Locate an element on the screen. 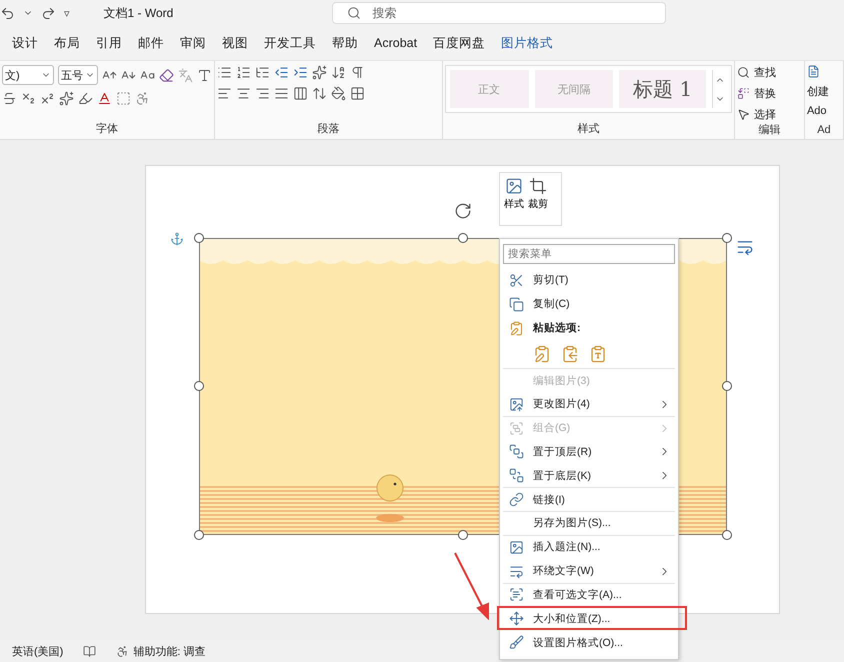  font-size-field: 五号 is located at coordinates (78, 75).